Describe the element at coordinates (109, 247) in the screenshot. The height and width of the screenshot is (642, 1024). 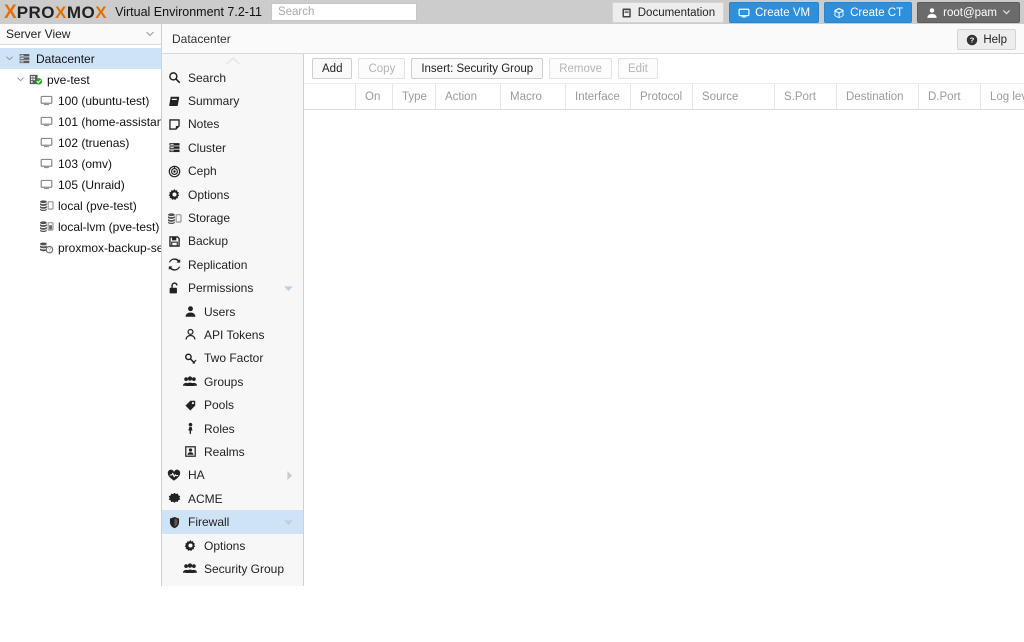
I see `tree-item-label: proxmox-backup-serv` at that location.